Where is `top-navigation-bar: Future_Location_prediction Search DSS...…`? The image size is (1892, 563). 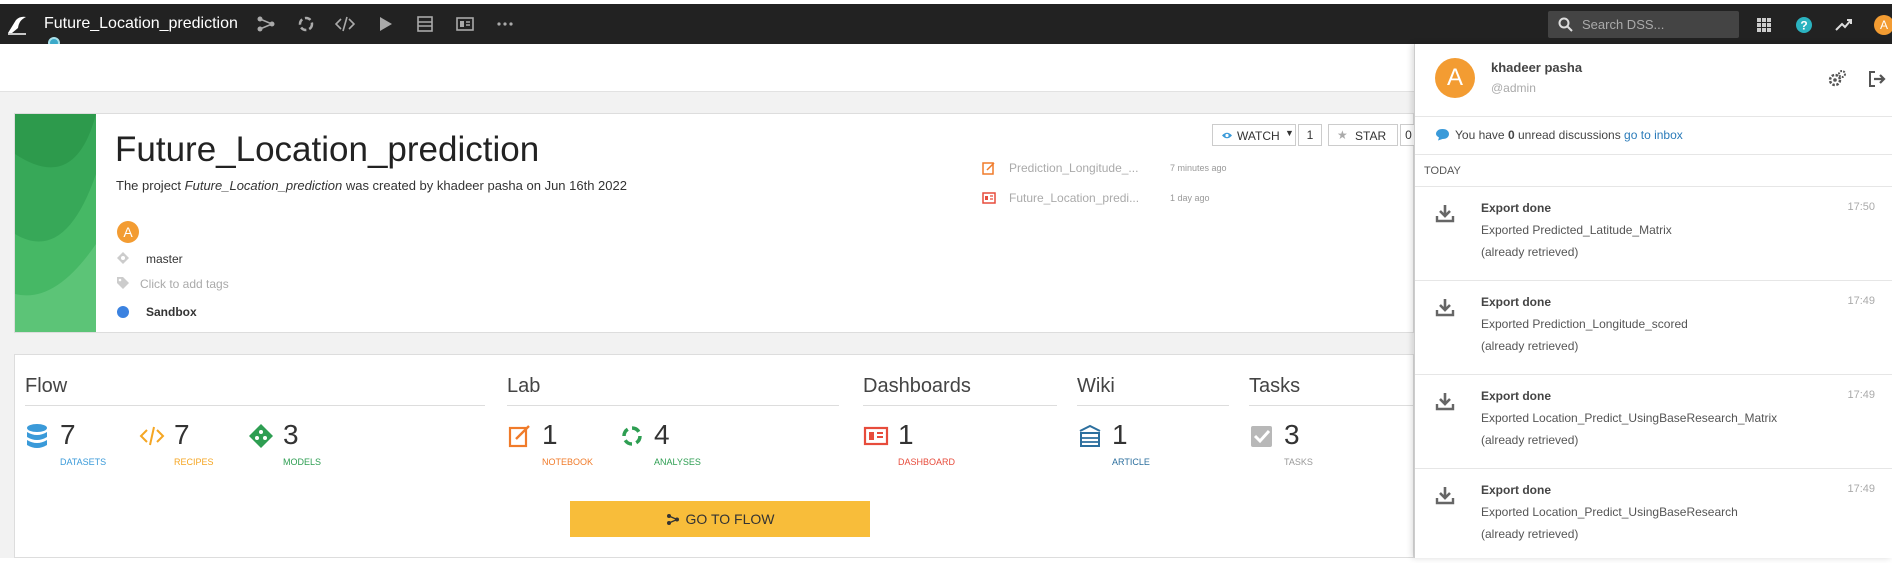 top-navigation-bar: Future_Location_prediction Search DSS...… is located at coordinates (946, 24).